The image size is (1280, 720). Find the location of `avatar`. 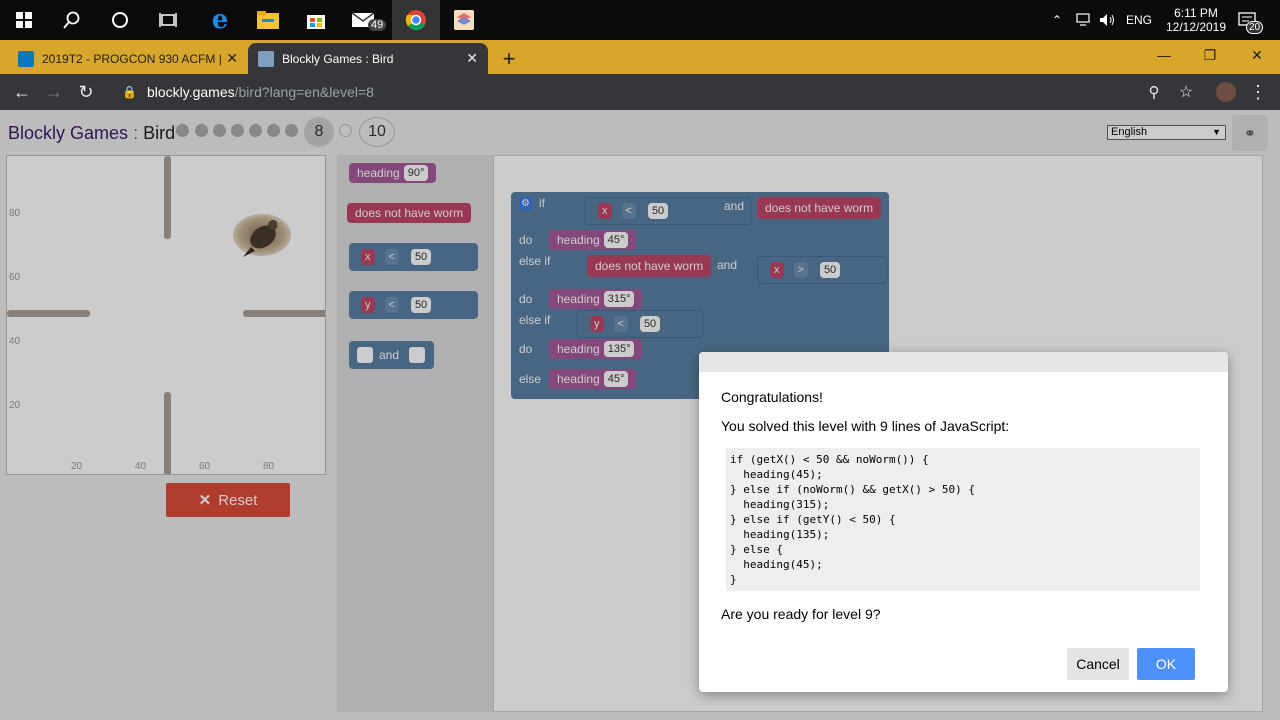

avatar is located at coordinates (1226, 92).